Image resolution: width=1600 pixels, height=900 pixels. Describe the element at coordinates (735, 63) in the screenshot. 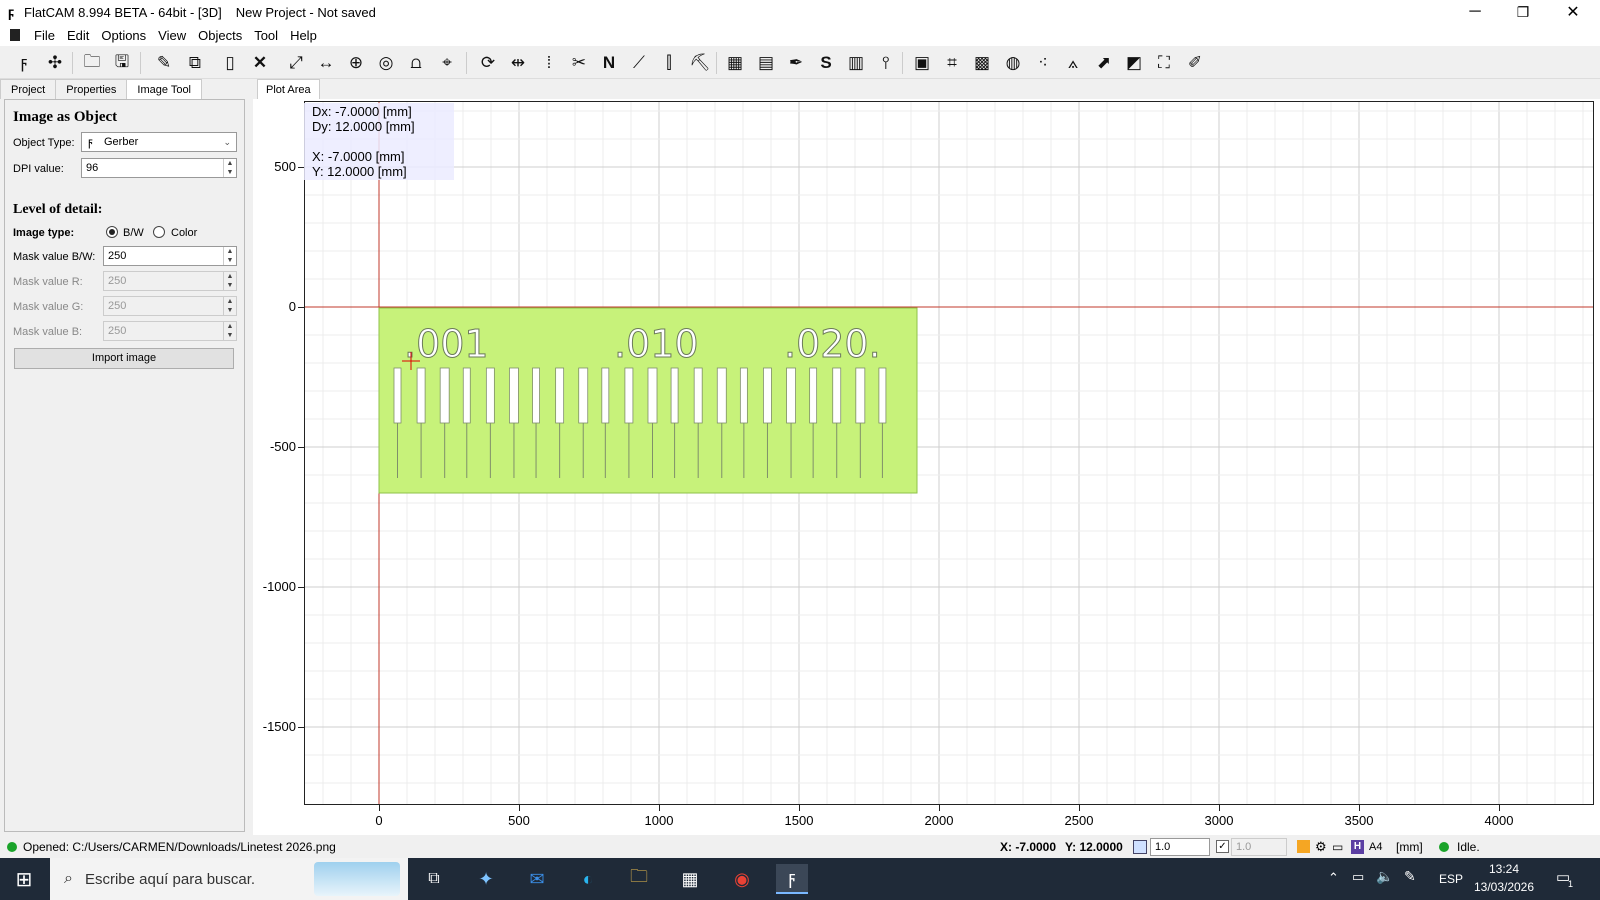

I see `panelize-icon: ▦` at that location.